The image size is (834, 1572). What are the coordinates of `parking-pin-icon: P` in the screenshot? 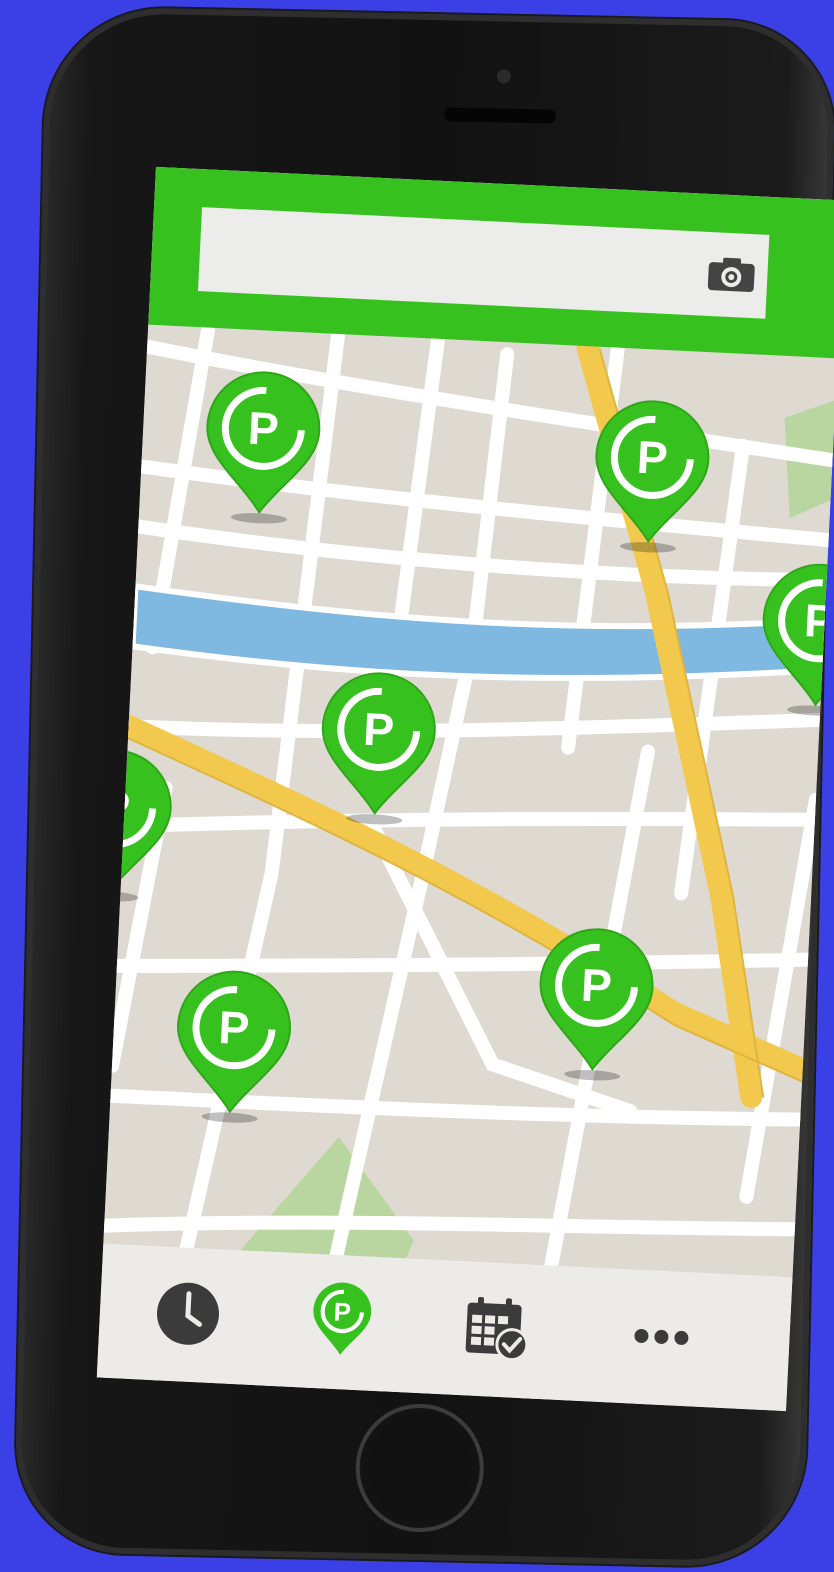 It's located at (342, 1318).